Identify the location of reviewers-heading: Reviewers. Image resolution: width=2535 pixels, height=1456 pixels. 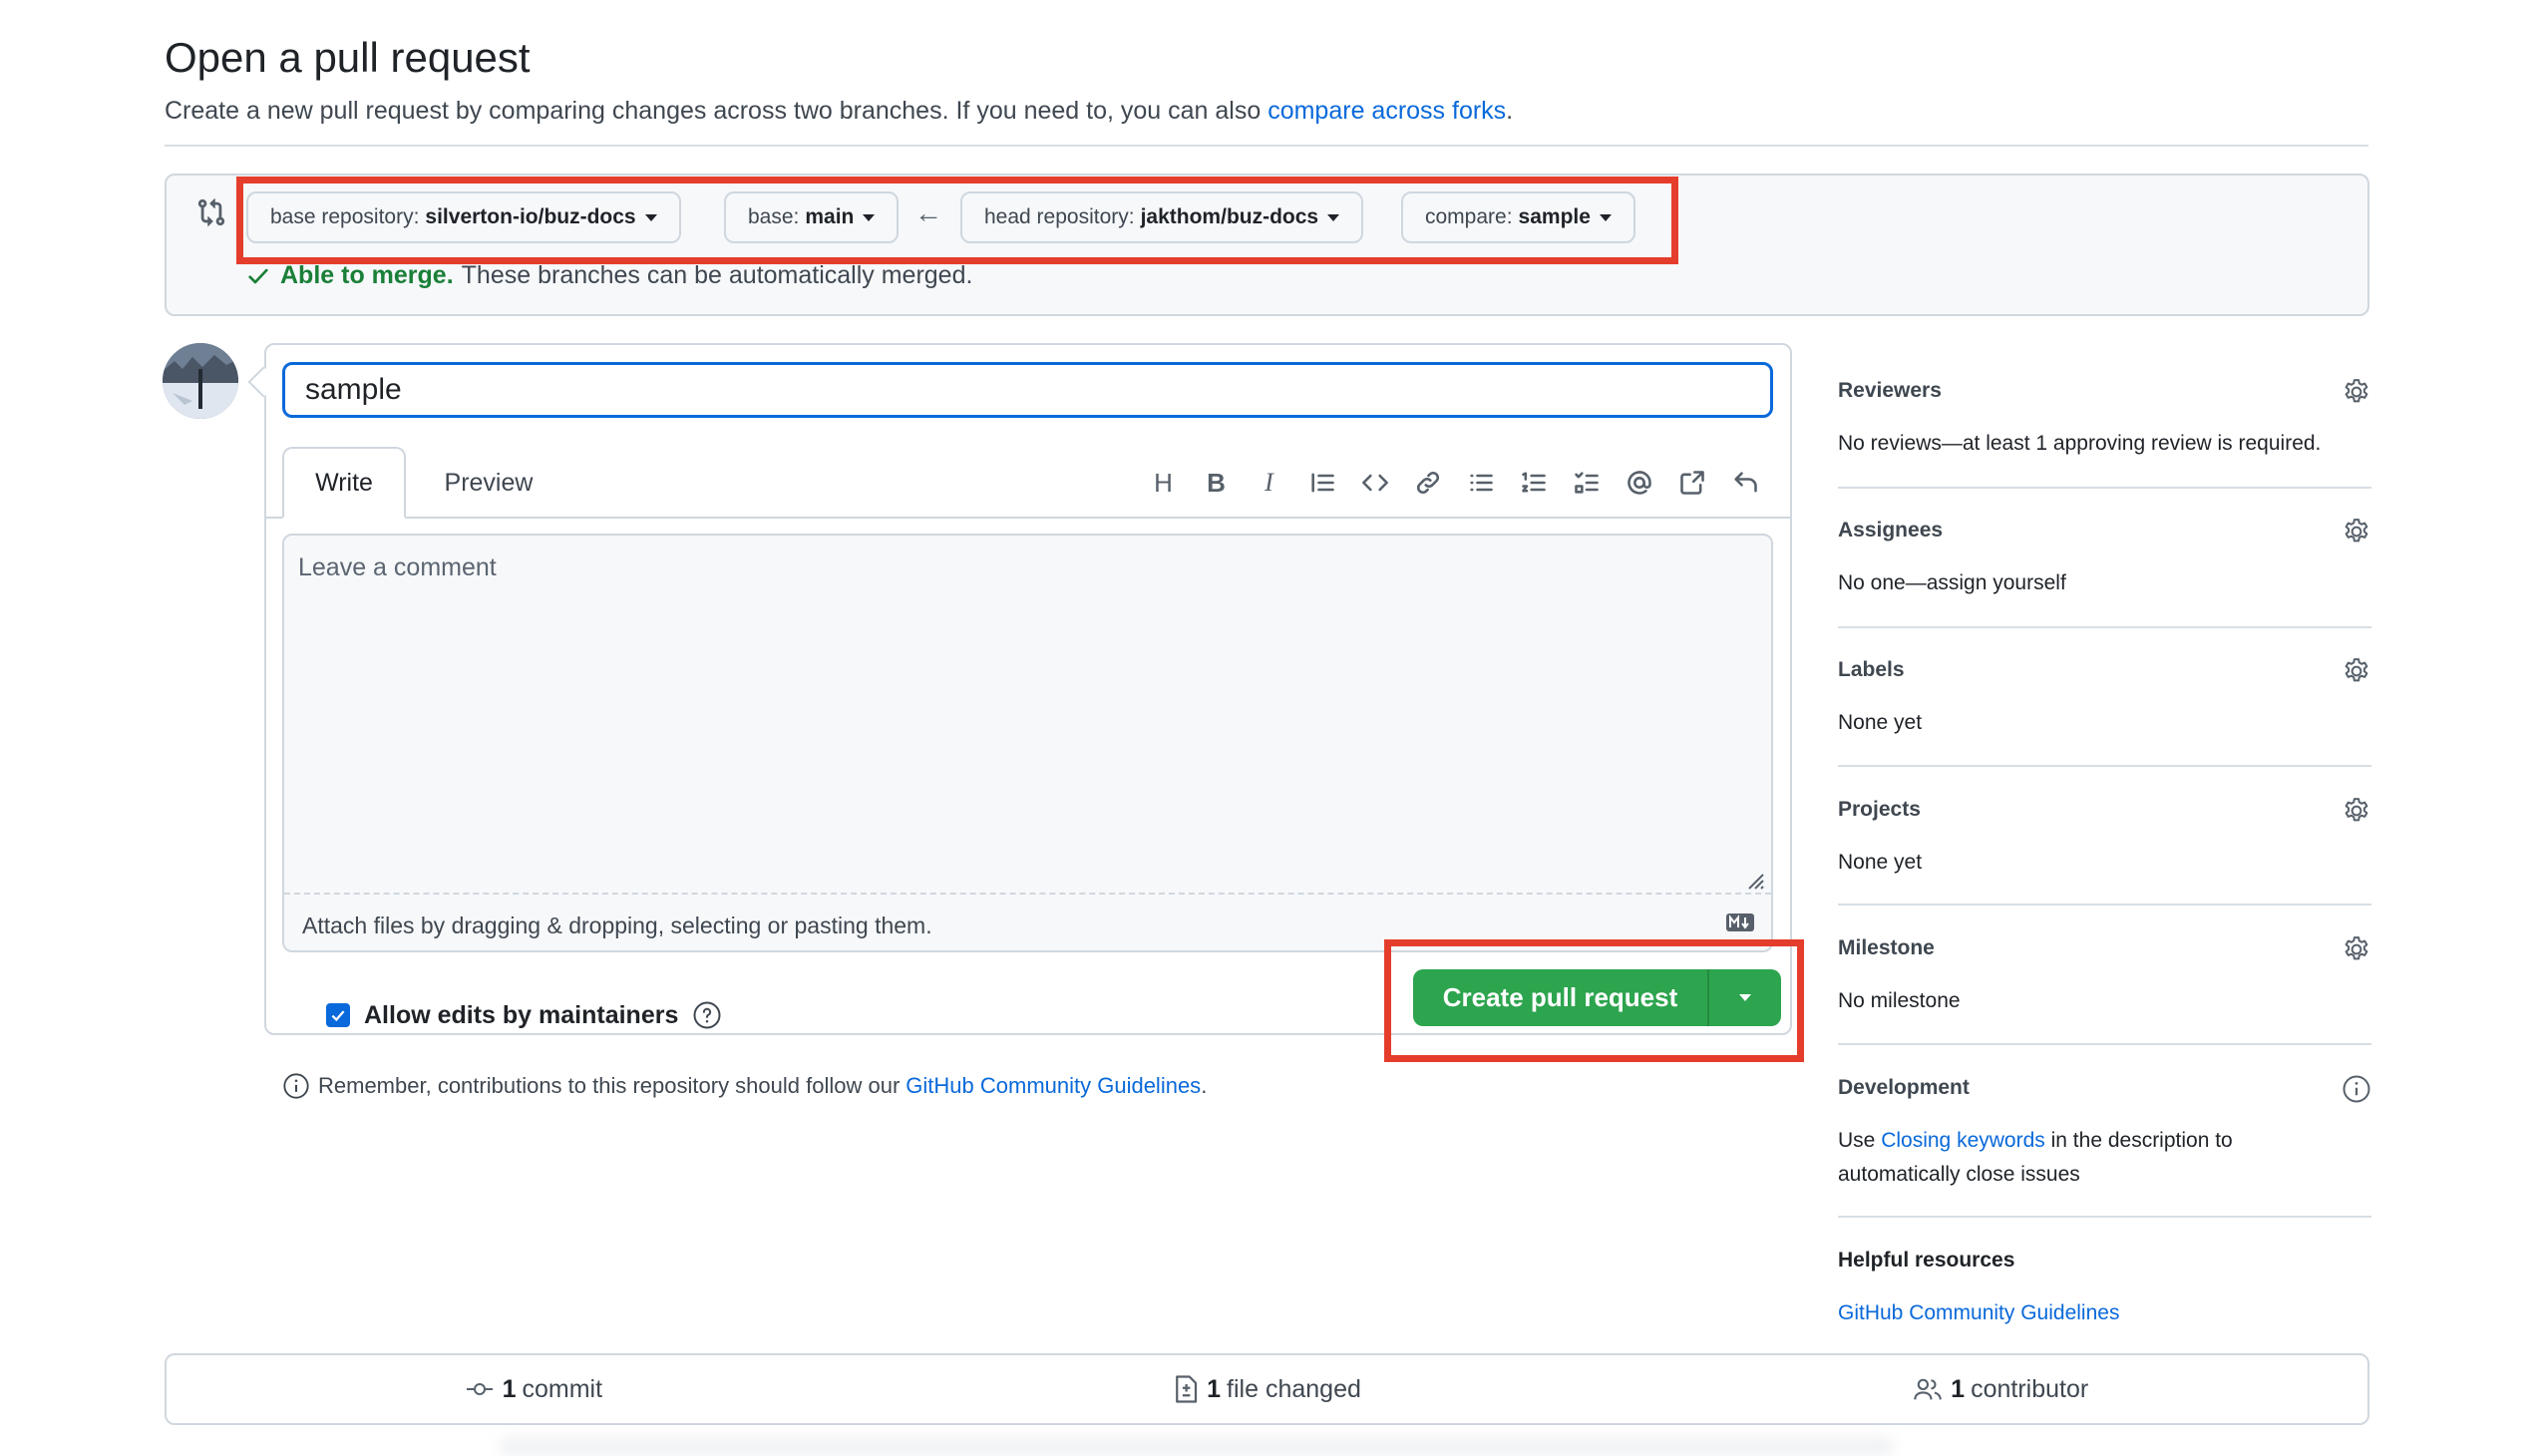
(1890, 390).